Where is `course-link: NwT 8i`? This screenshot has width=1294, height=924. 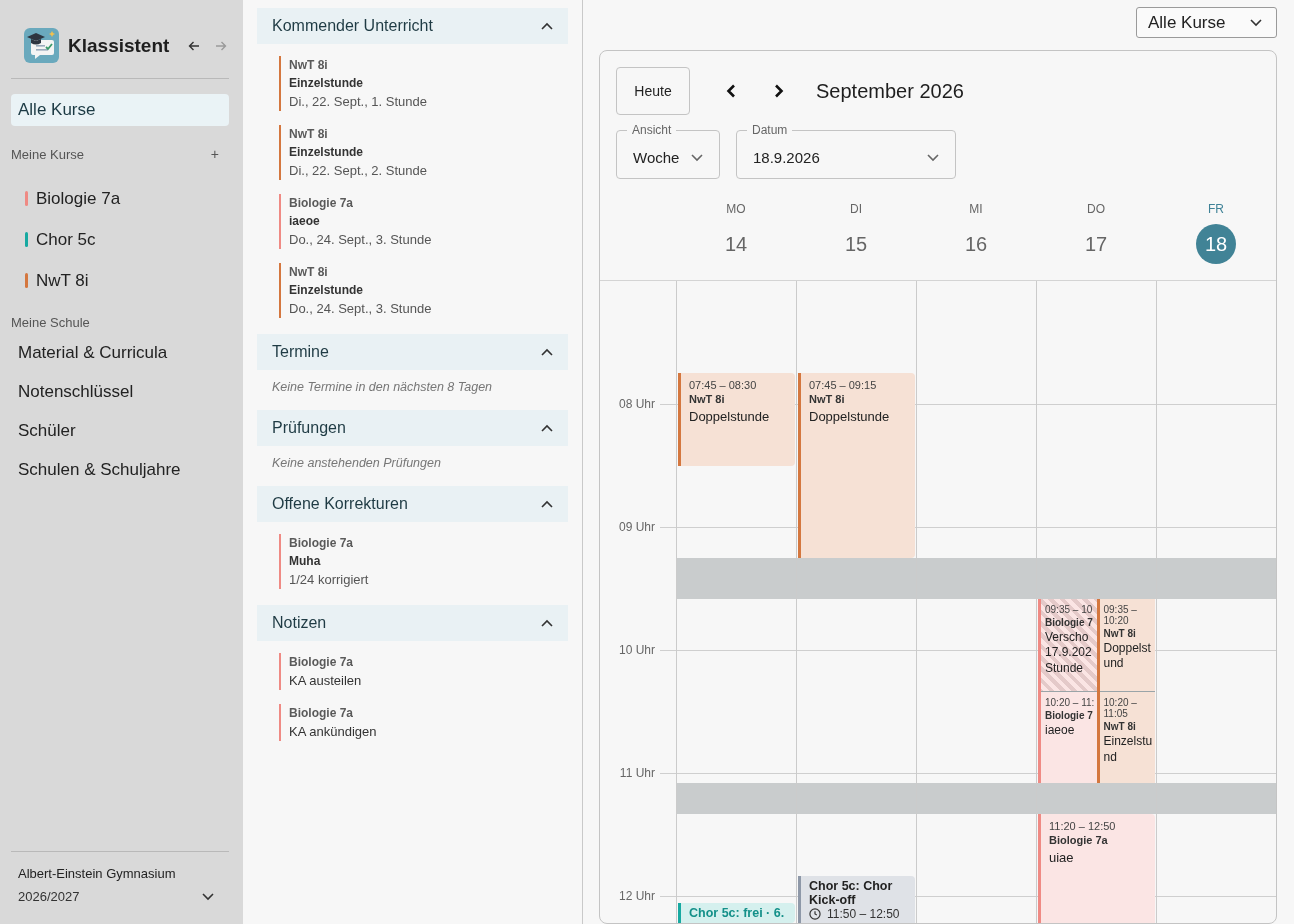
course-link: NwT 8i is located at coordinates (62, 280).